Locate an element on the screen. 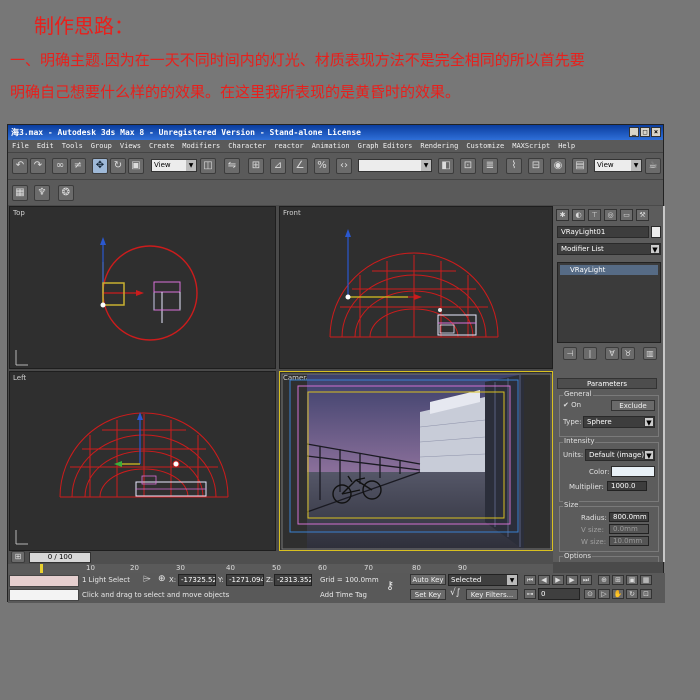 This screenshot has width=700, height=700. undo-icon: ↶ is located at coordinates (20, 166).